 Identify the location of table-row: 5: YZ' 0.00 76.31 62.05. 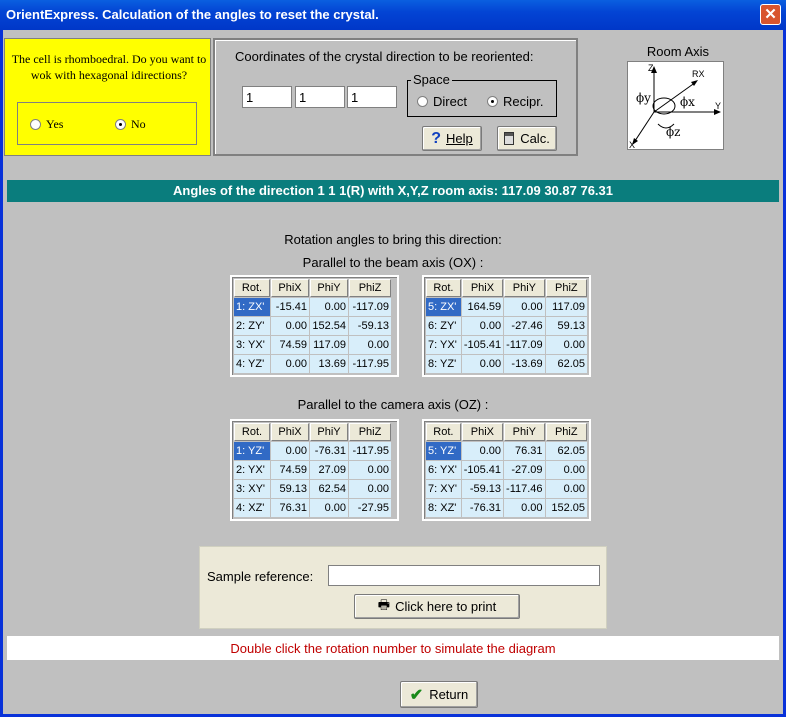
(506, 451).